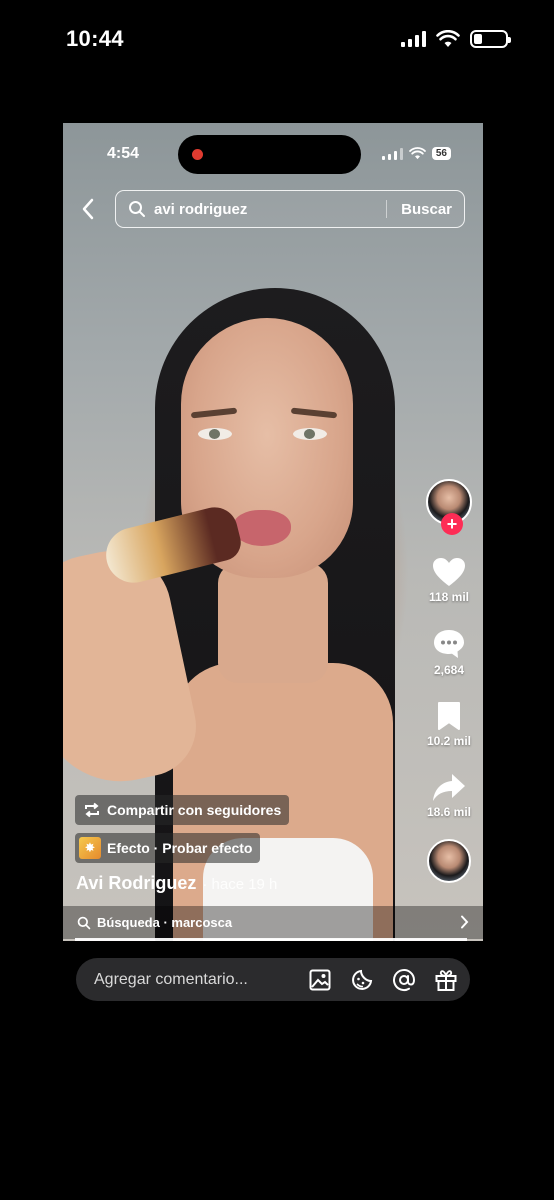 Image resolution: width=554 pixels, height=1200 pixels. I want to click on follow-plus-icon: +, so click(452, 524).